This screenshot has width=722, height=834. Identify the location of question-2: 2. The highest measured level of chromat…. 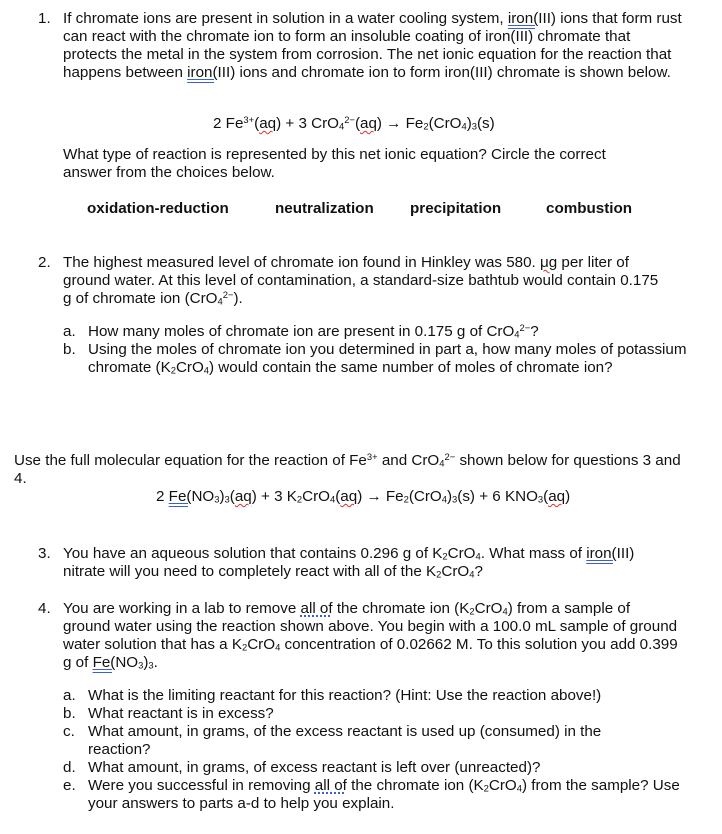
(353, 281).